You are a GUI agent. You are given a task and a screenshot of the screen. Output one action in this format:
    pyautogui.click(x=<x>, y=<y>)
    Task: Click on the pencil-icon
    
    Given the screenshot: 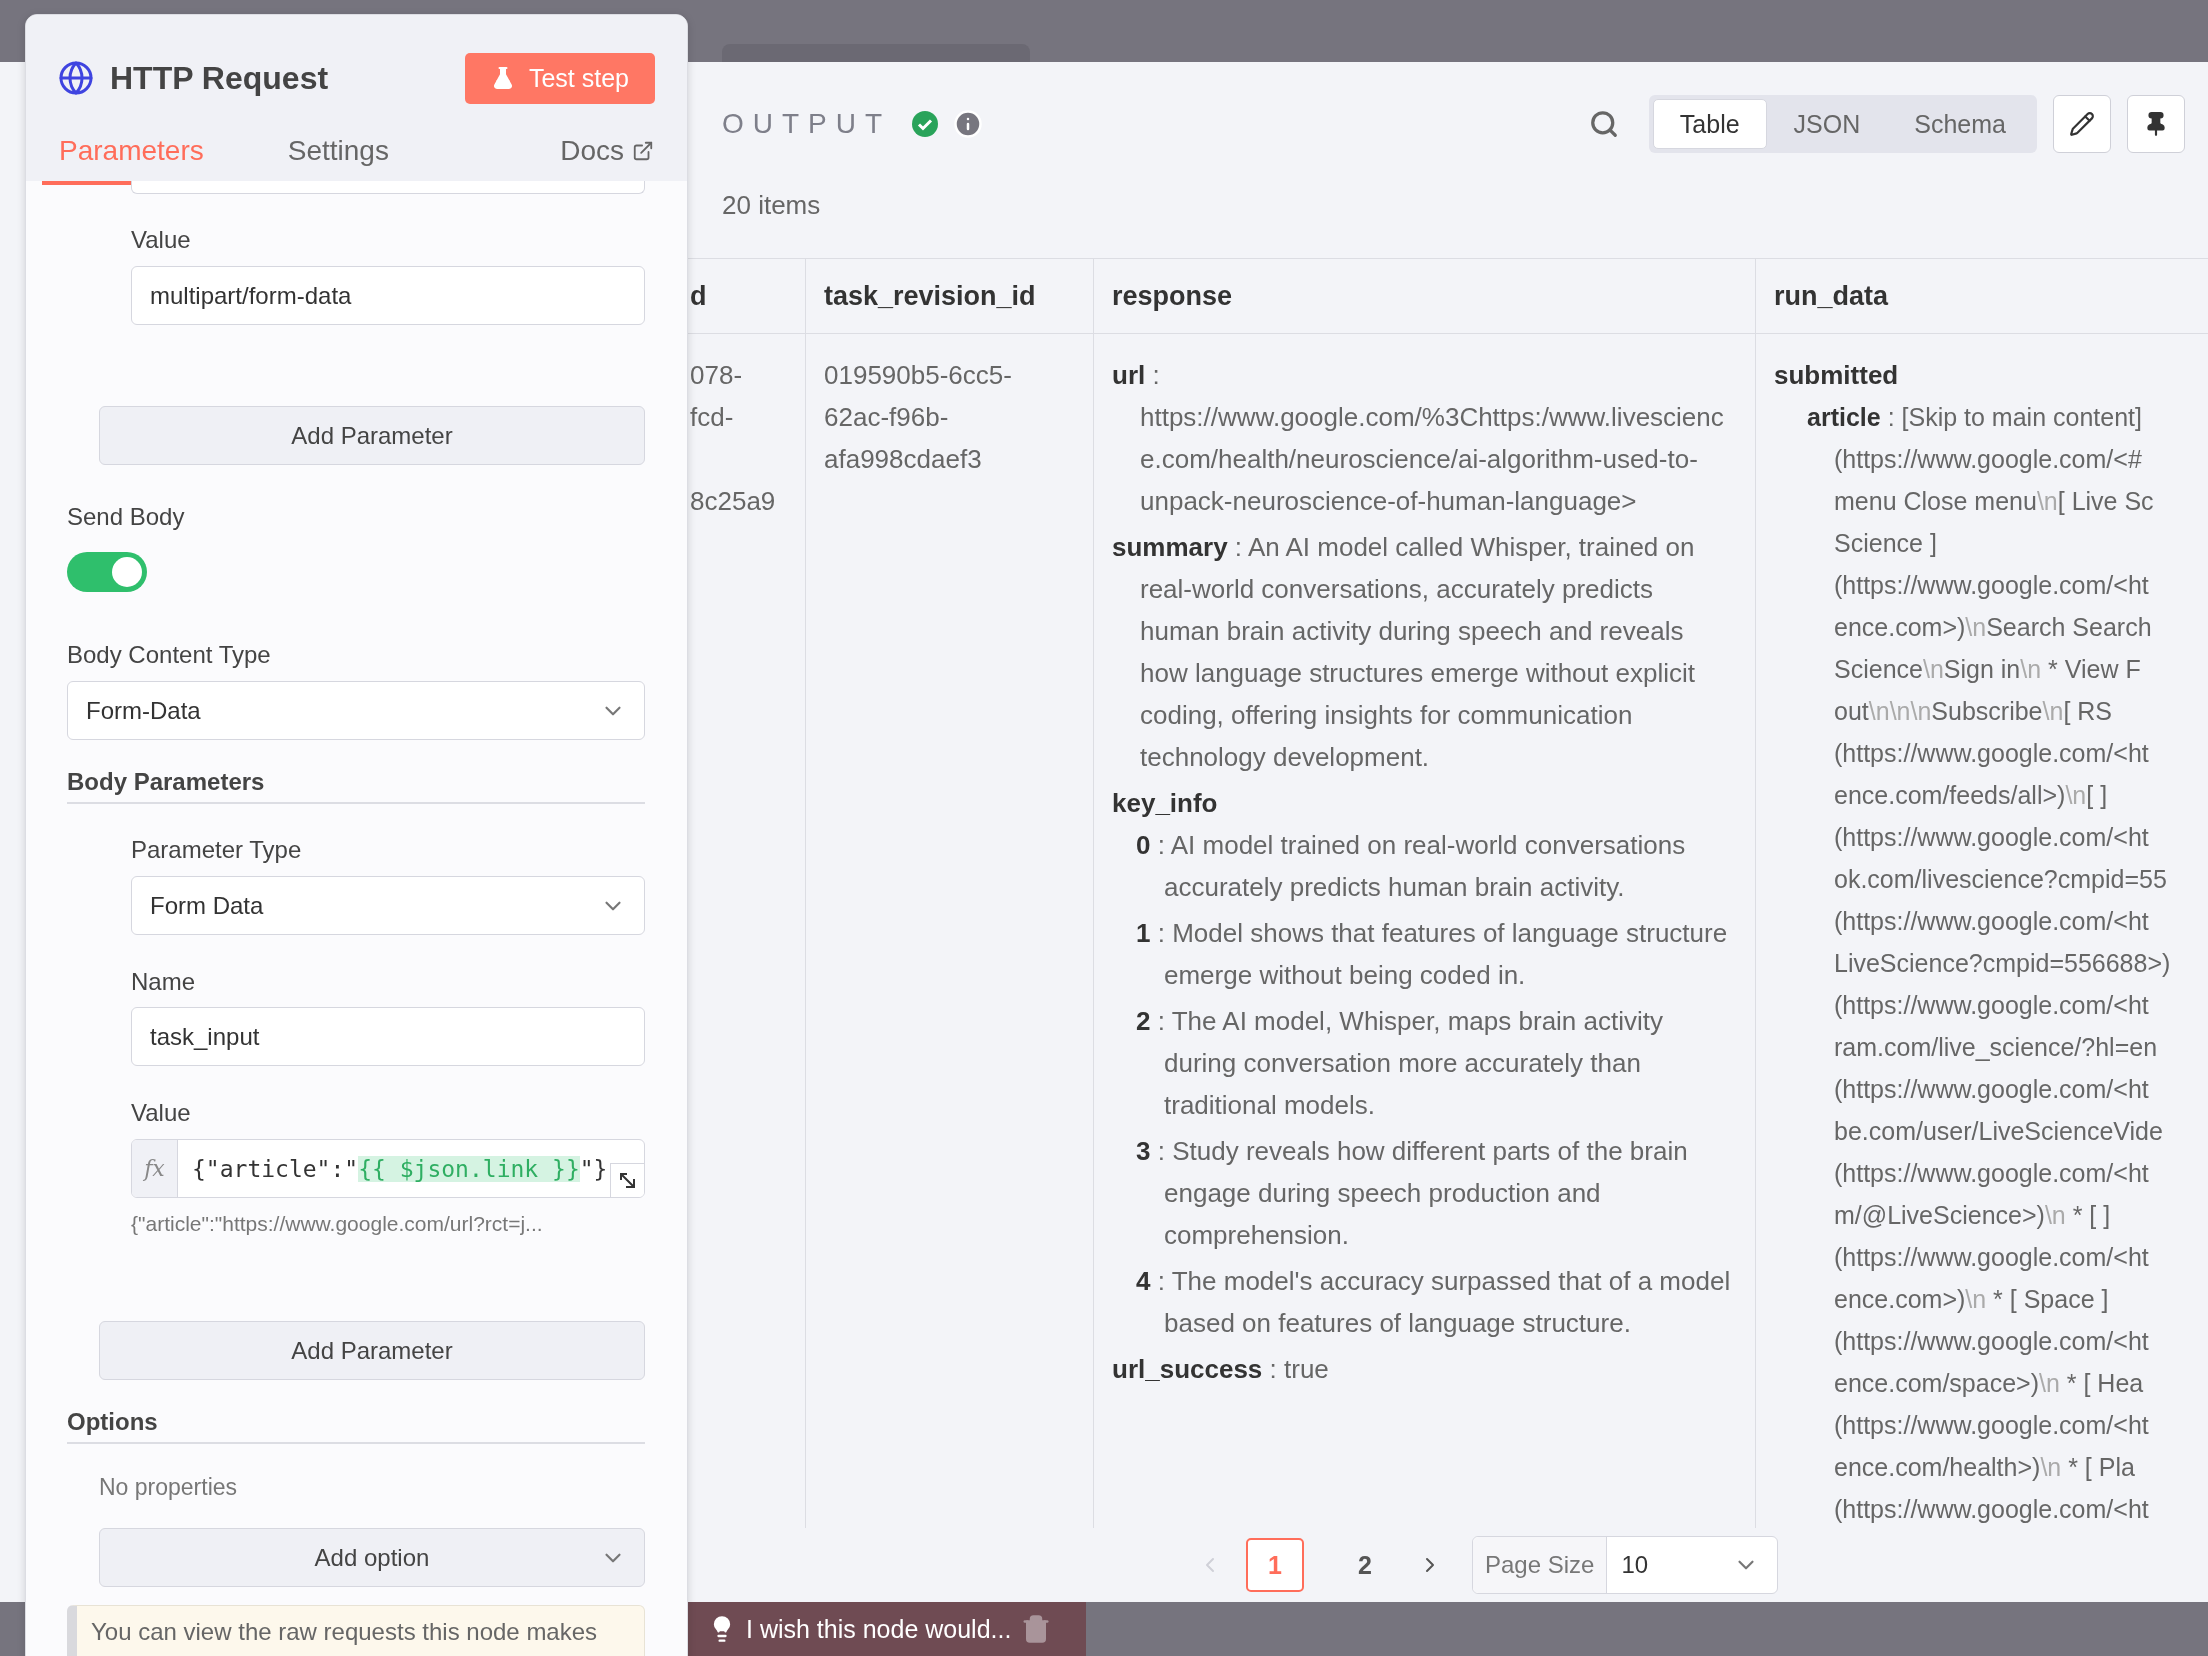 What is the action you would take?
    pyautogui.click(x=2082, y=124)
    